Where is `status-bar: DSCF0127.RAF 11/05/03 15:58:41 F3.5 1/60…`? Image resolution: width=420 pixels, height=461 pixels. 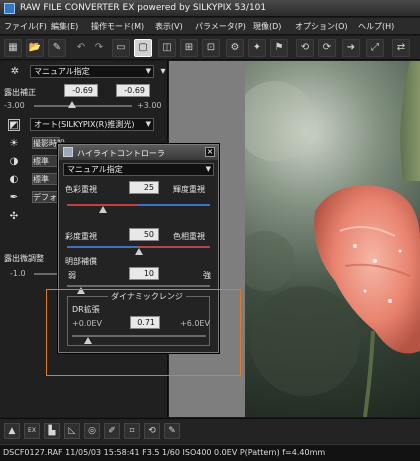
status-bar: DSCF0127.RAF 11/05/03 15:58:41 F3.5 1/60… is located at coordinates (210, 452).